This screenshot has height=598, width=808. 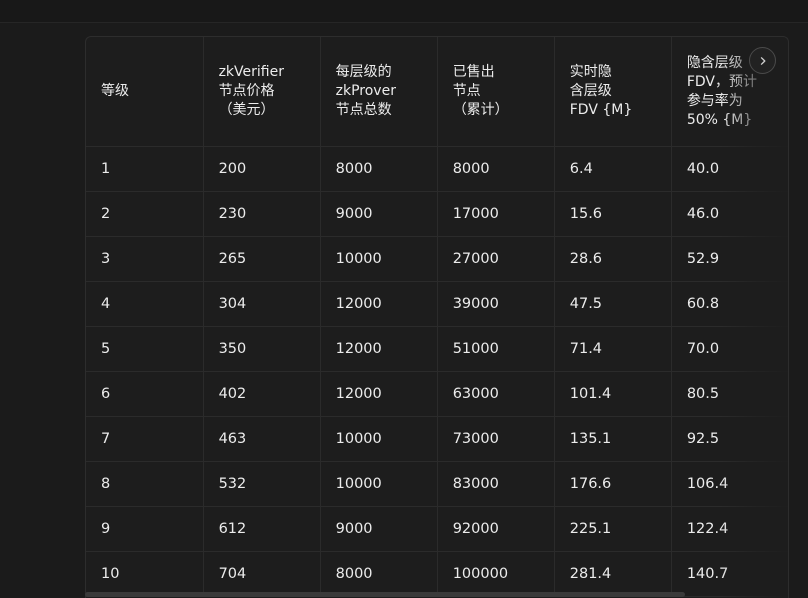 I want to click on cell-sold: 51000, so click(x=496, y=349).